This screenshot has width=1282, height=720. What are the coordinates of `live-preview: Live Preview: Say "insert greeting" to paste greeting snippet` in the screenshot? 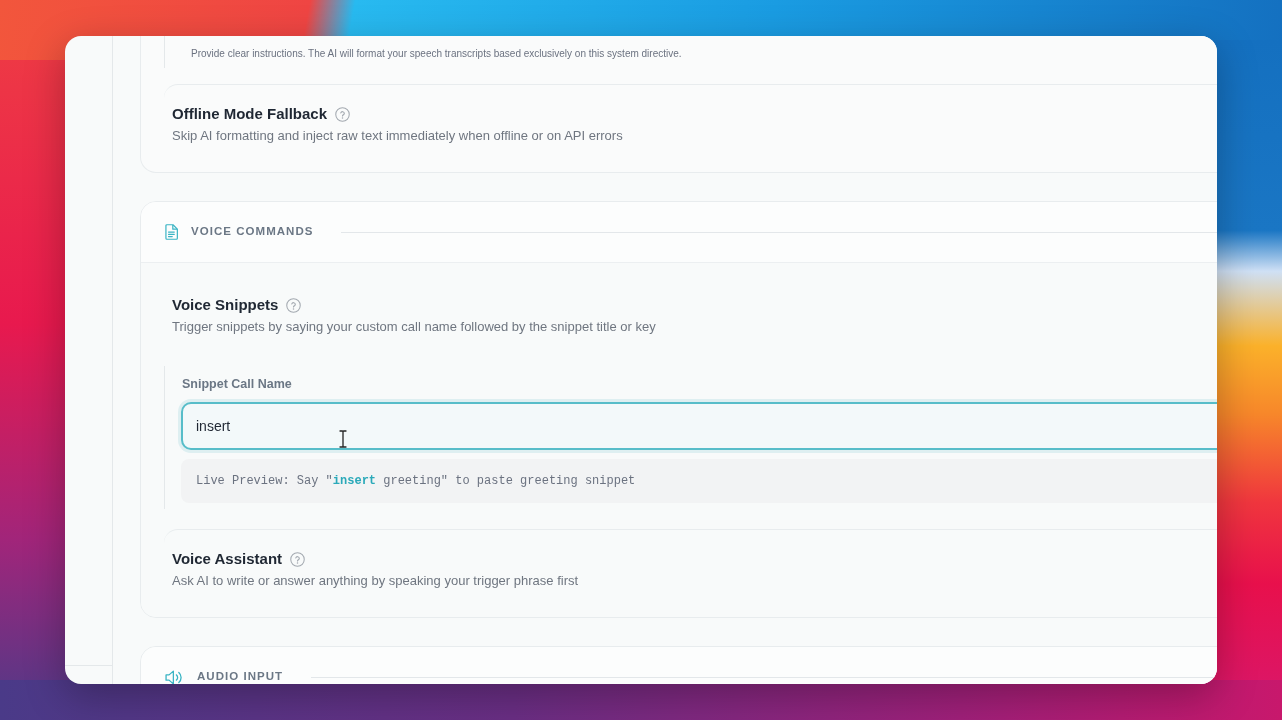 It's located at (699, 481).